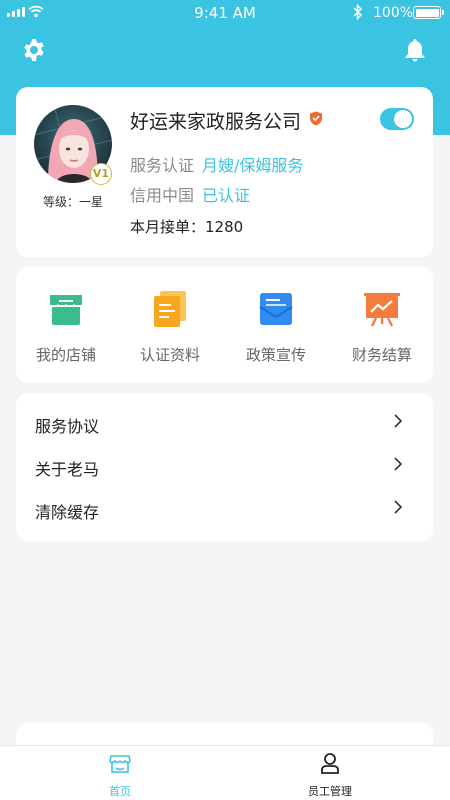  I want to click on tab-label: 员工管理, so click(330, 791).